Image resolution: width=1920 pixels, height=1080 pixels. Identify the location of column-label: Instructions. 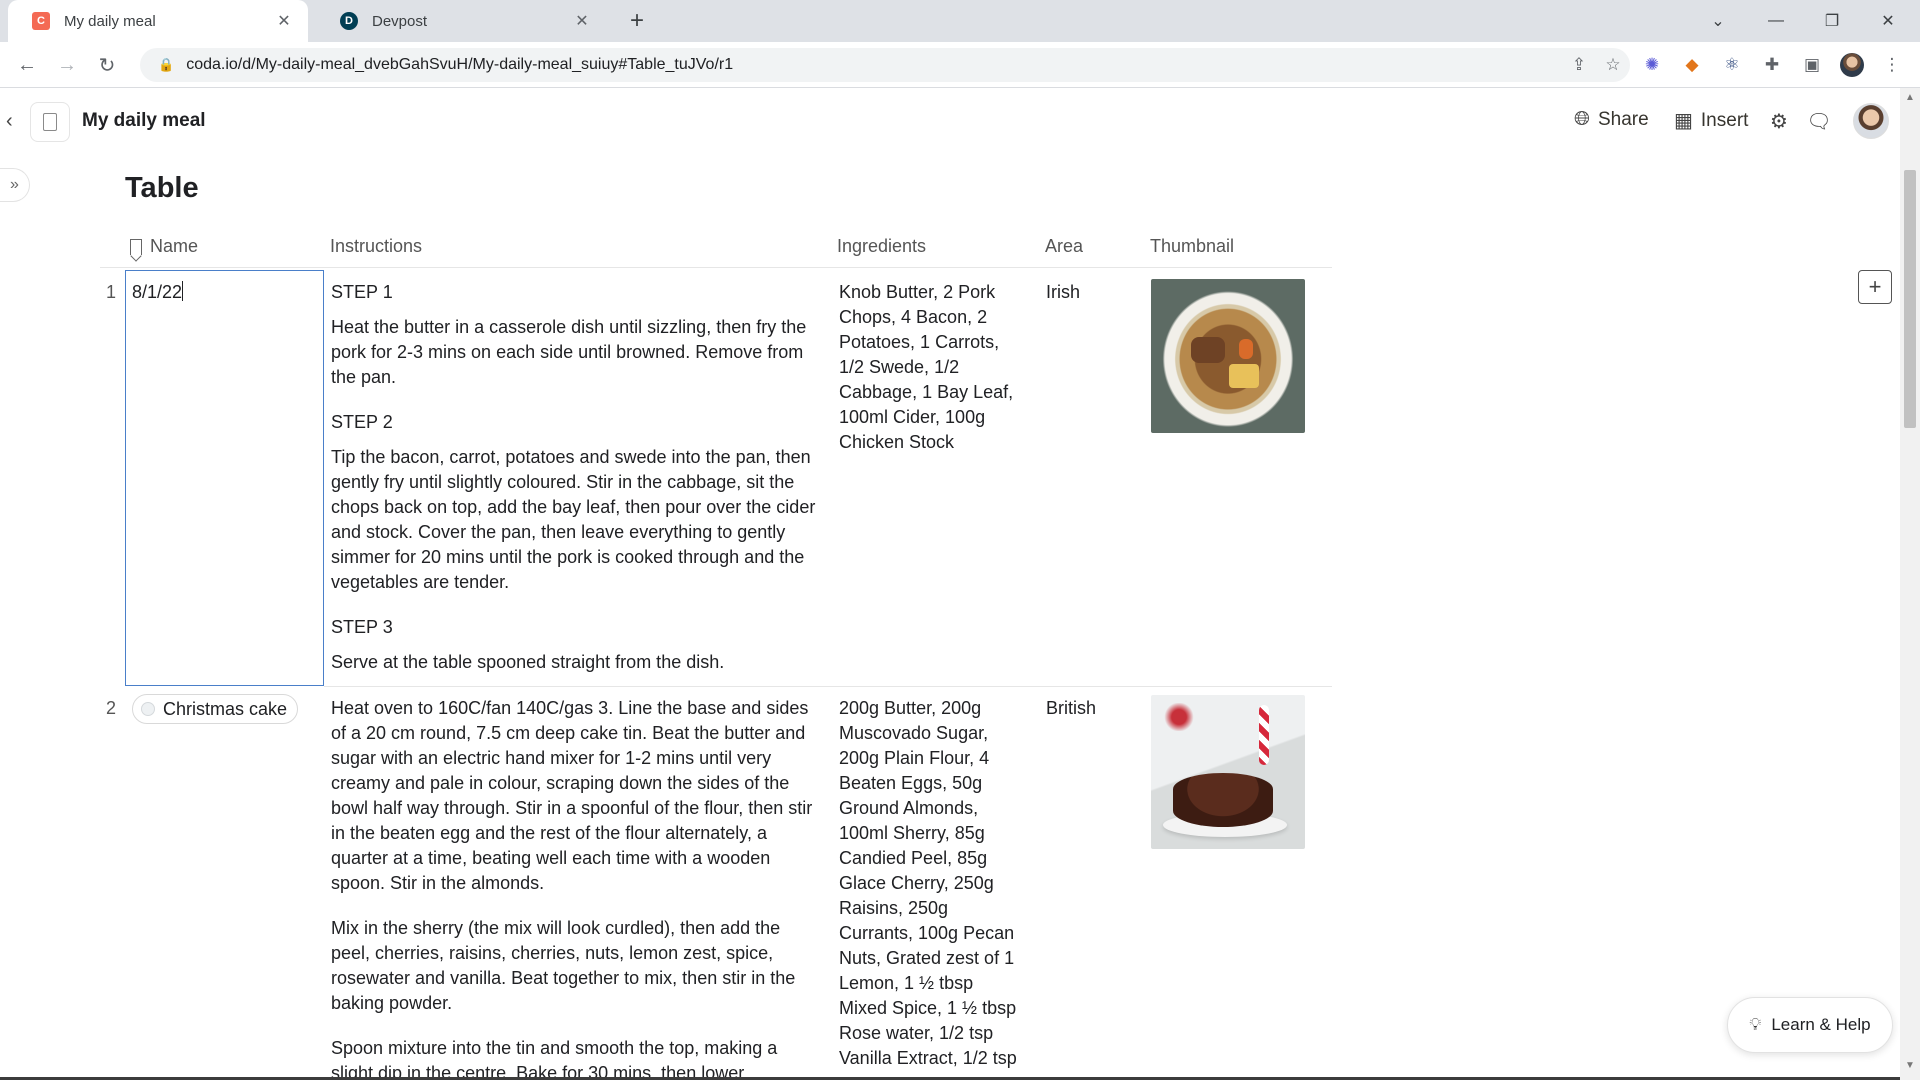
(376, 246).